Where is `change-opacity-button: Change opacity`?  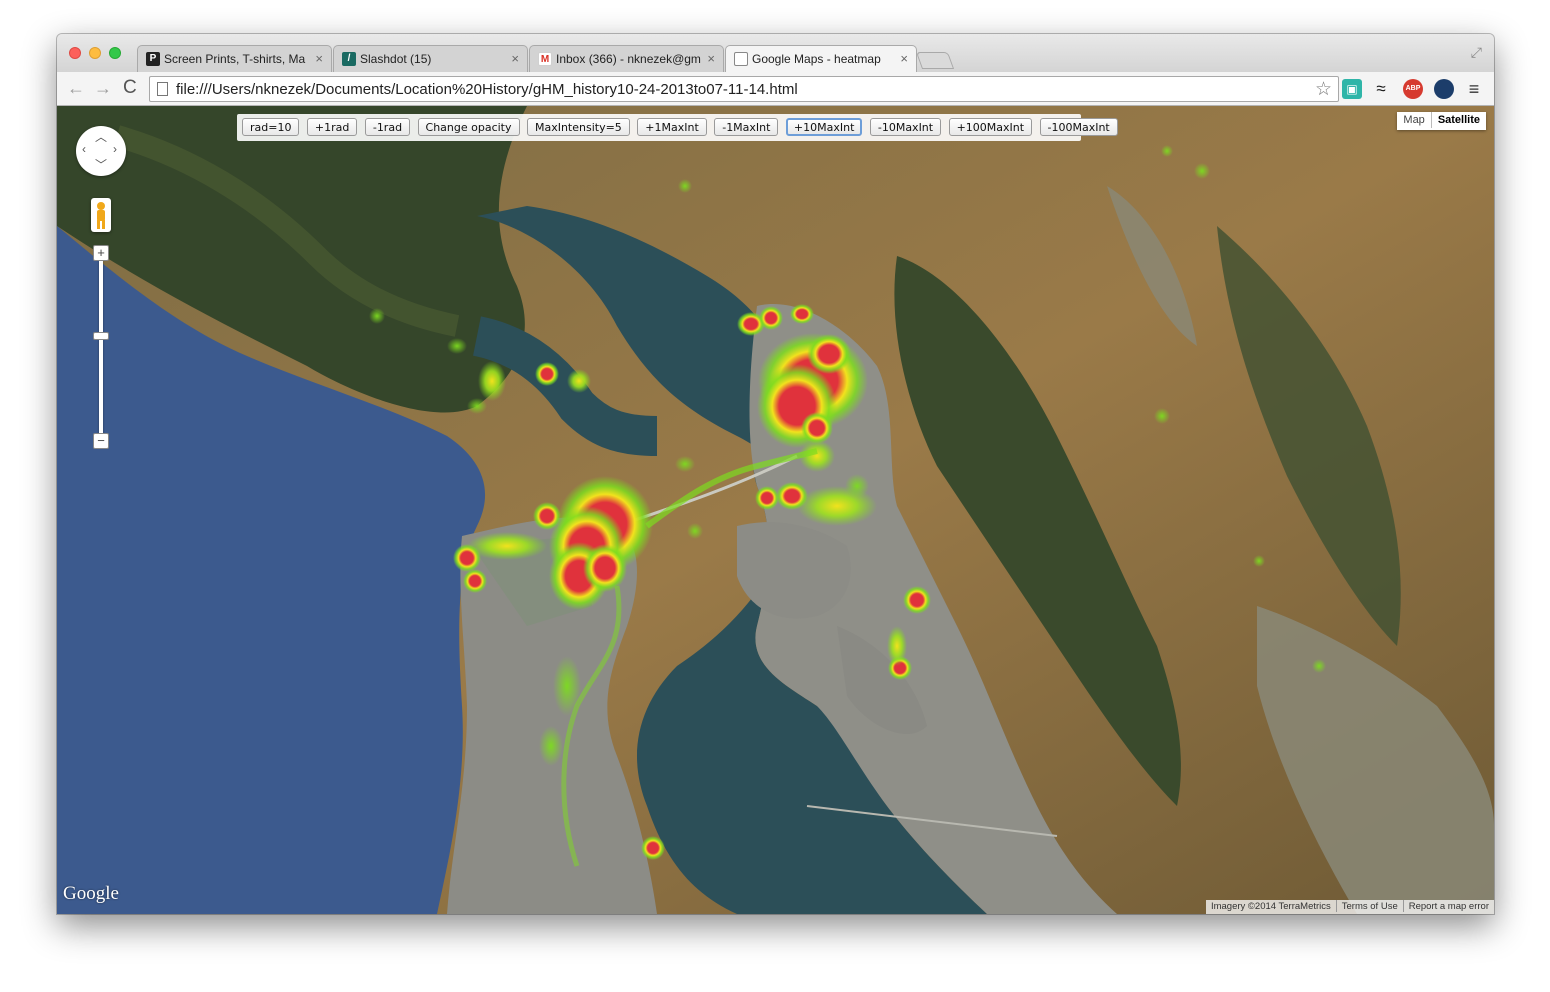 change-opacity-button: Change opacity is located at coordinates (468, 127).